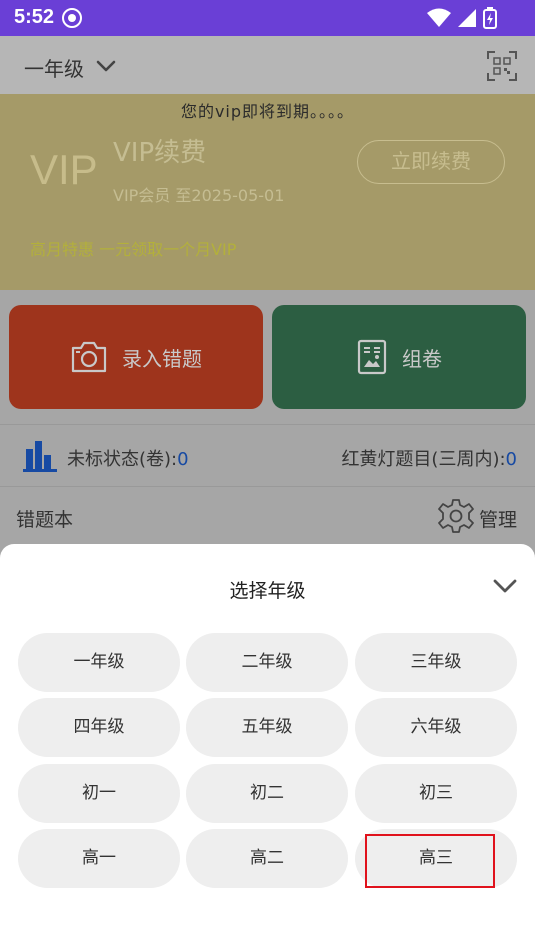 The width and height of the screenshot is (535, 951). Describe the element at coordinates (267, 18) in the screenshot. I see `status-bar: 5:52` at that location.